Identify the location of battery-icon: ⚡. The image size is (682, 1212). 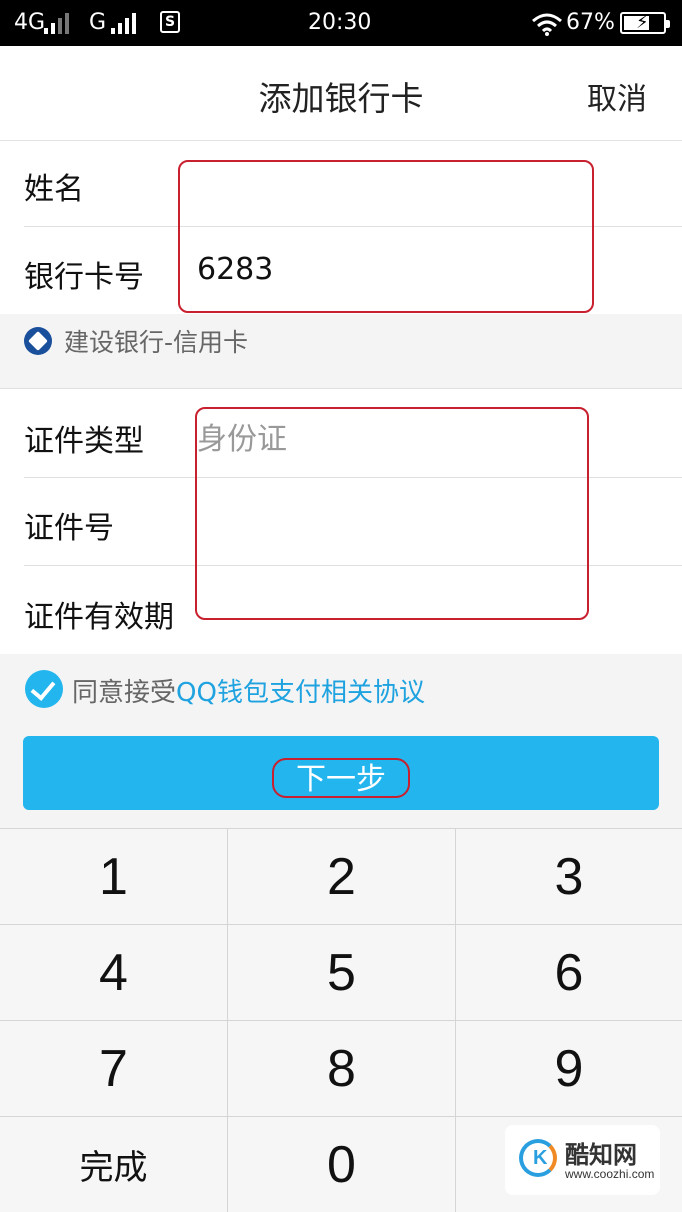
(645, 23).